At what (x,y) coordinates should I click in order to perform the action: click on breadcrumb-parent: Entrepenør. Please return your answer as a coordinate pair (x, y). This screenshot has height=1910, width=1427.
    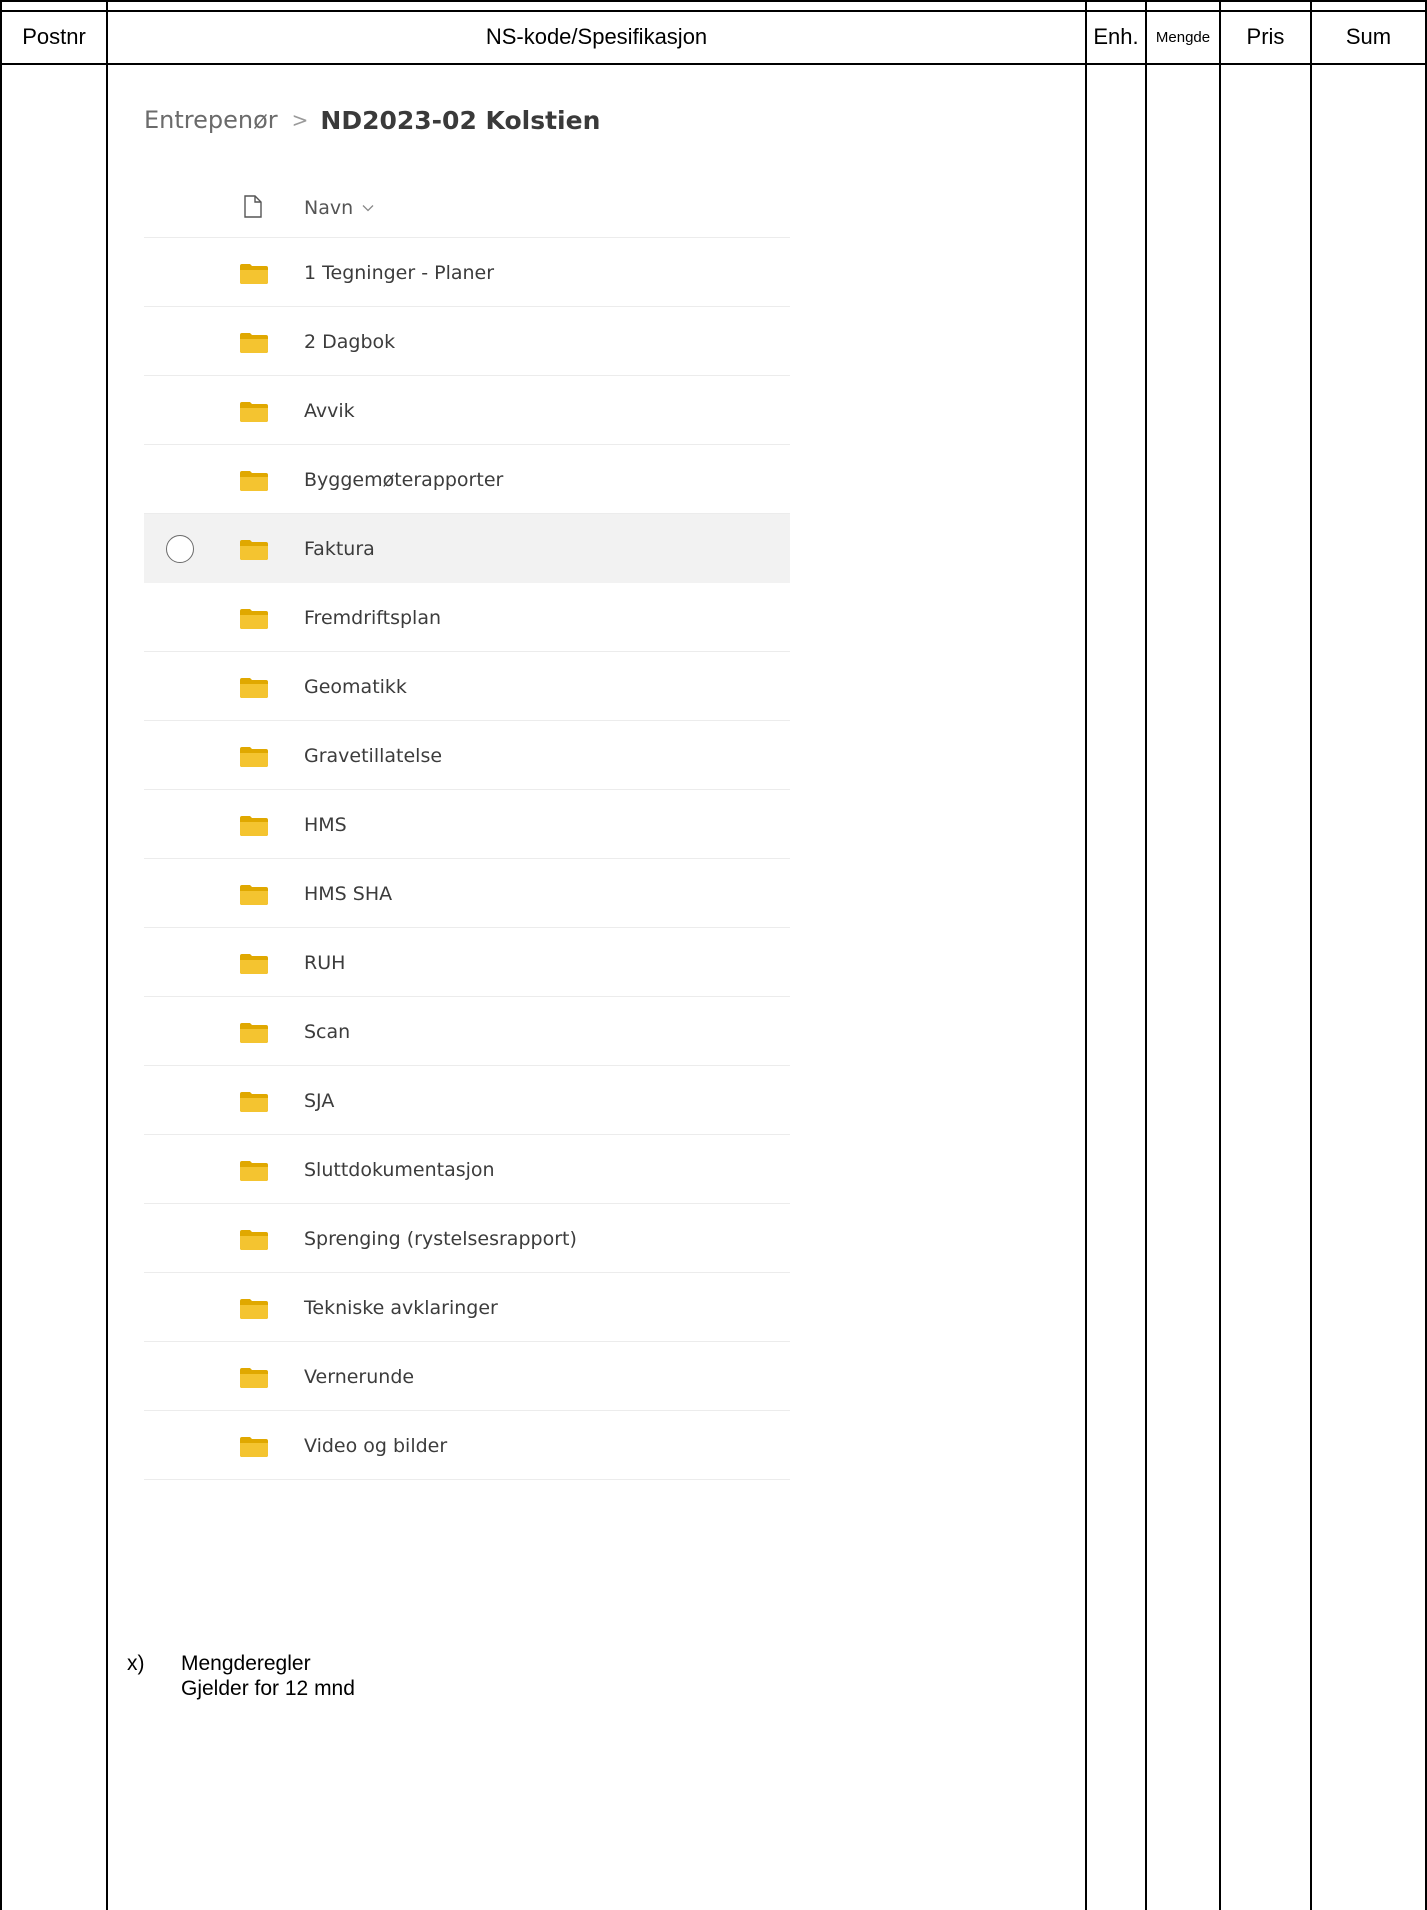
    Looking at the image, I should click on (211, 120).